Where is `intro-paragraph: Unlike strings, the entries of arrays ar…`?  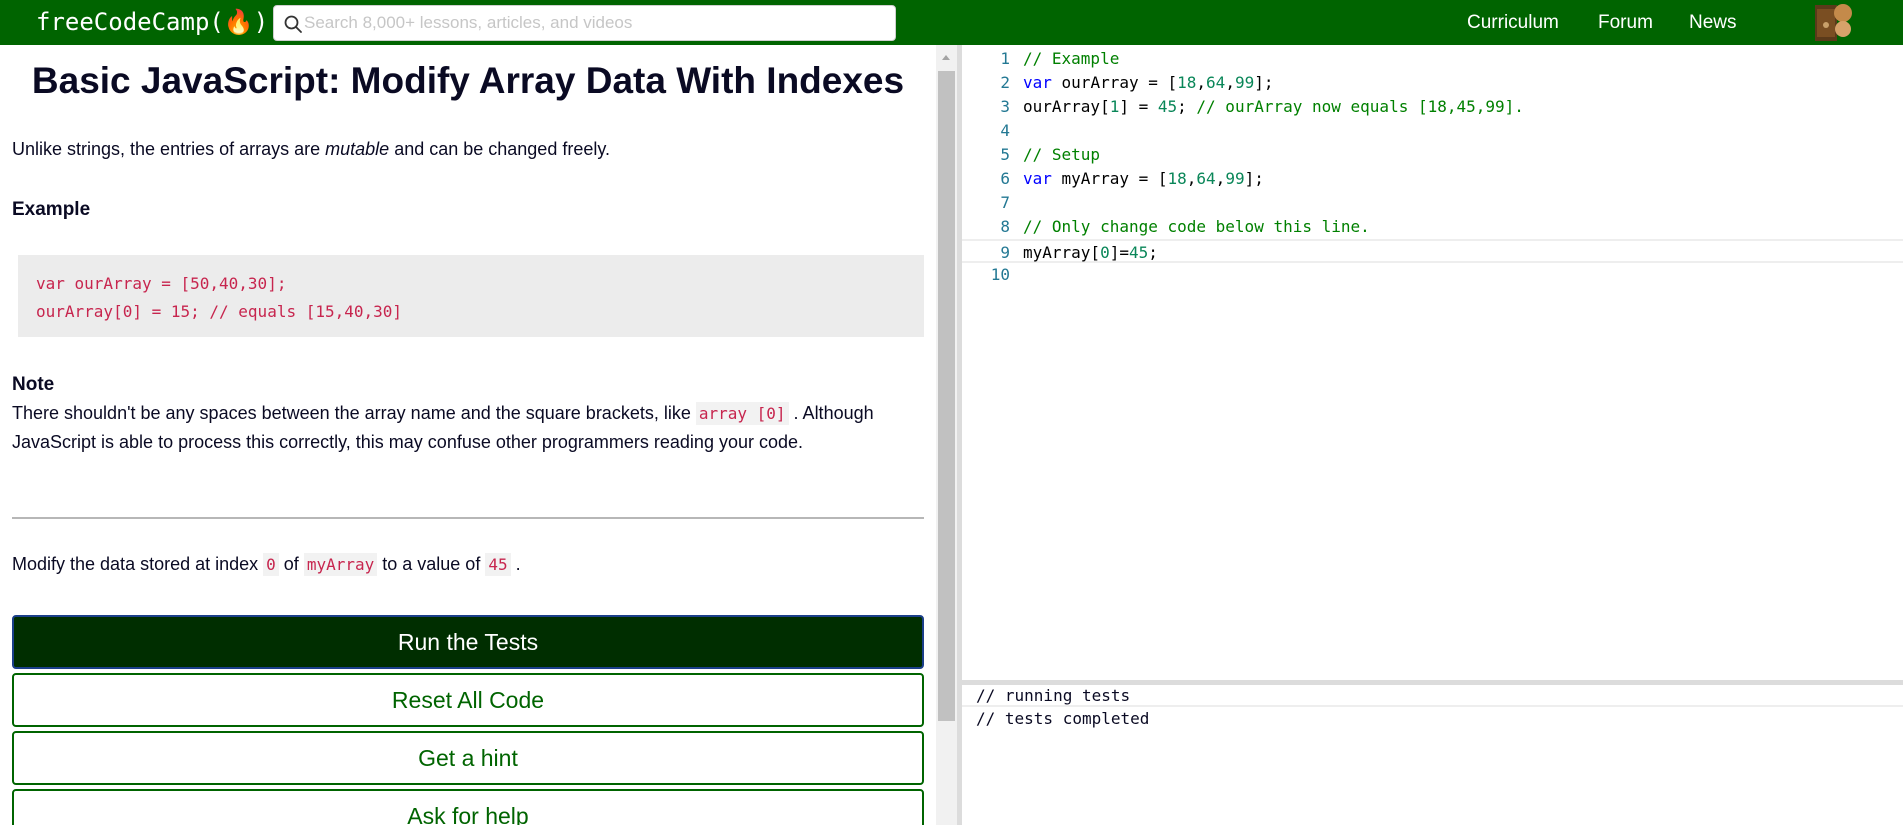
intro-paragraph: Unlike strings, the entries of arrays ar… is located at coordinates (468, 149).